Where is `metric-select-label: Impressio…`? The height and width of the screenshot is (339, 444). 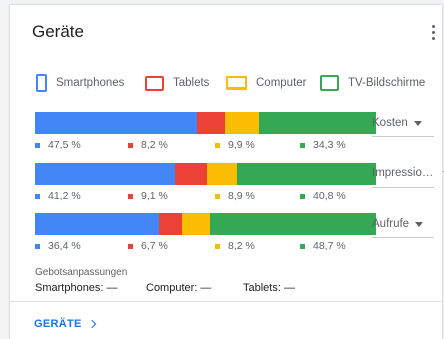 metric-select-label: Impressio… is located at coordinates (403, 173).